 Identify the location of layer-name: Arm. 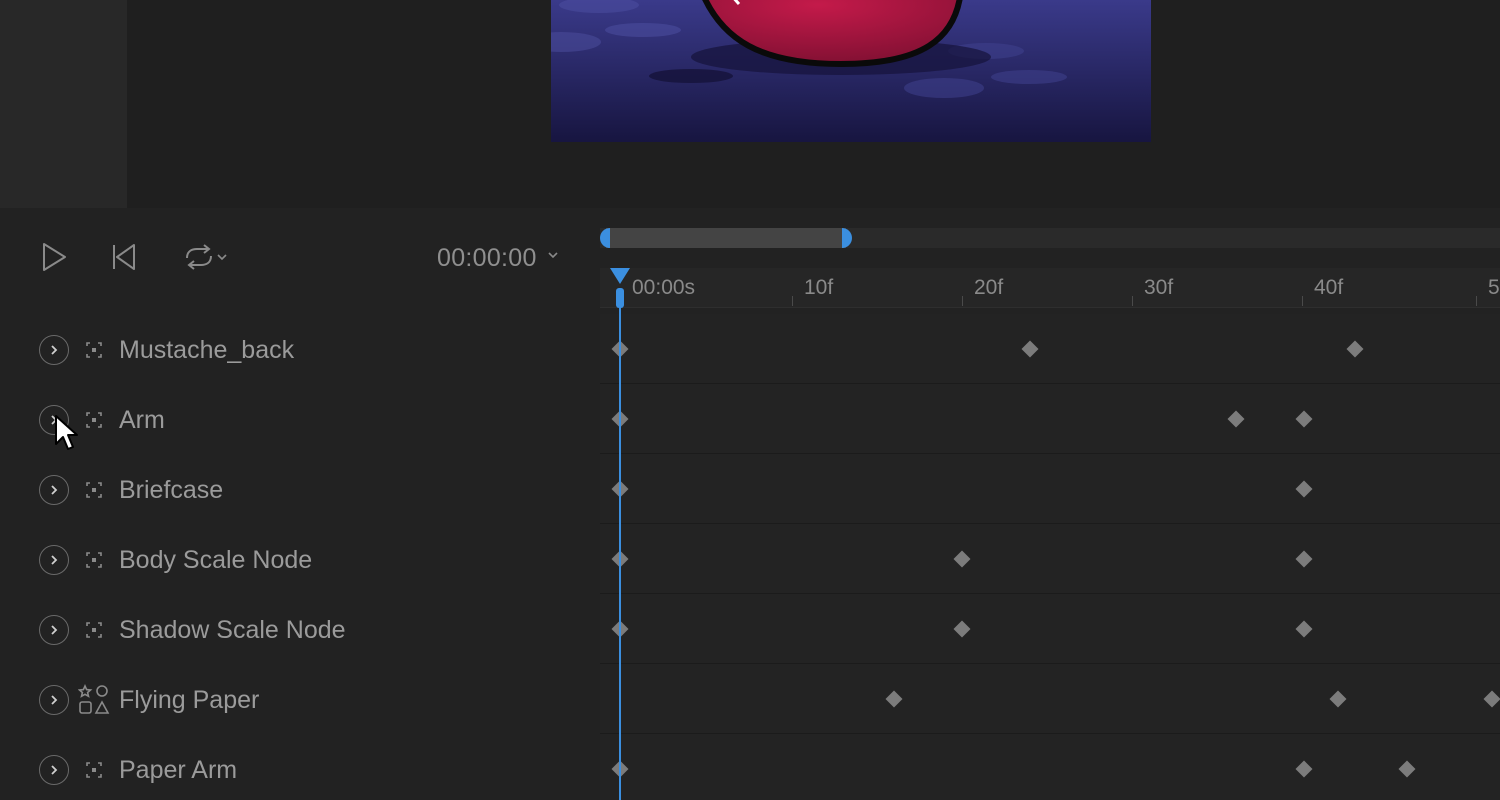
(142, 420).